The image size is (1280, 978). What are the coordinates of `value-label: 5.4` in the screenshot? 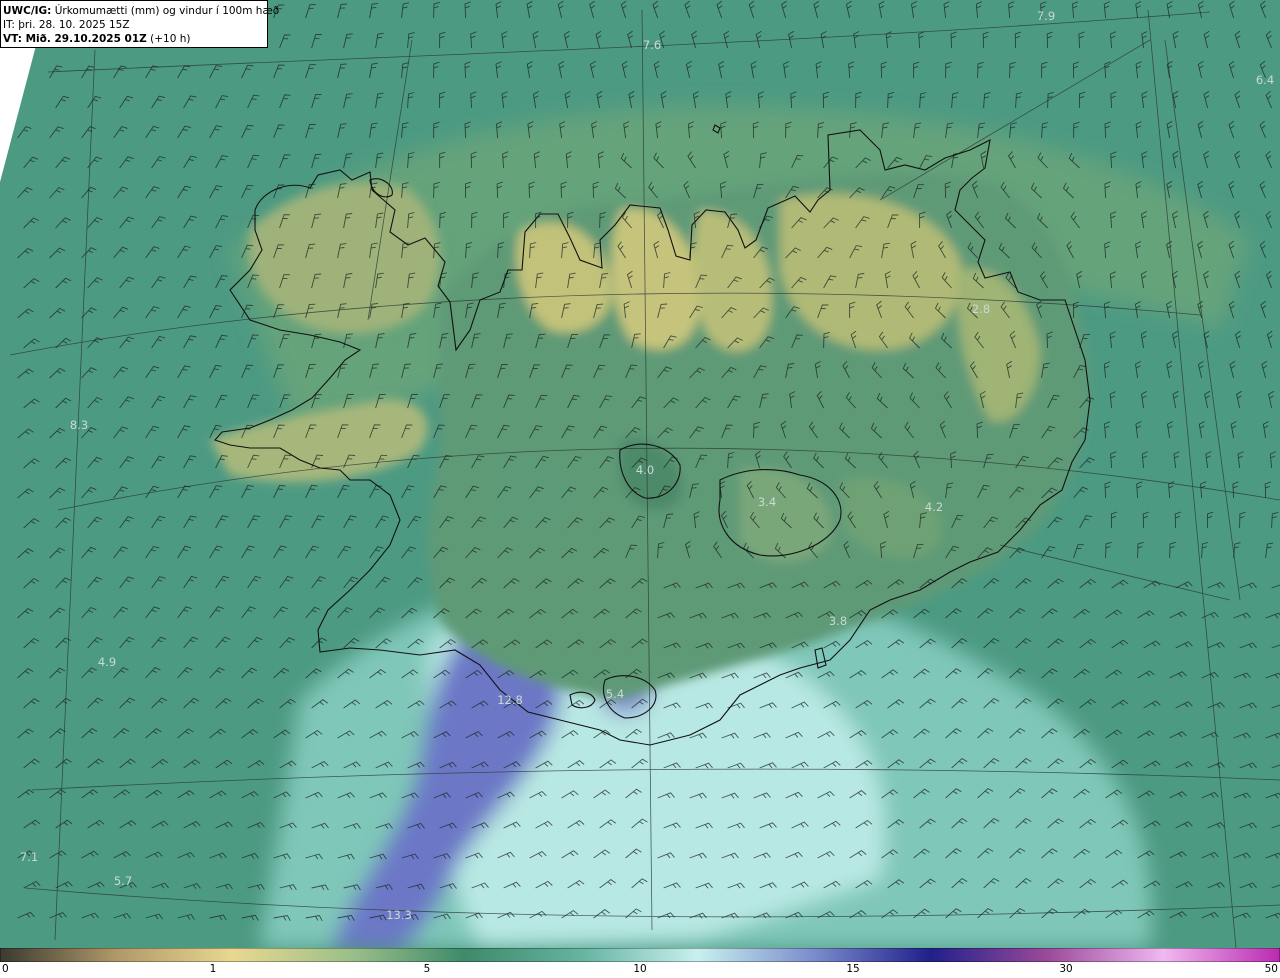 It's located at (615, 694).